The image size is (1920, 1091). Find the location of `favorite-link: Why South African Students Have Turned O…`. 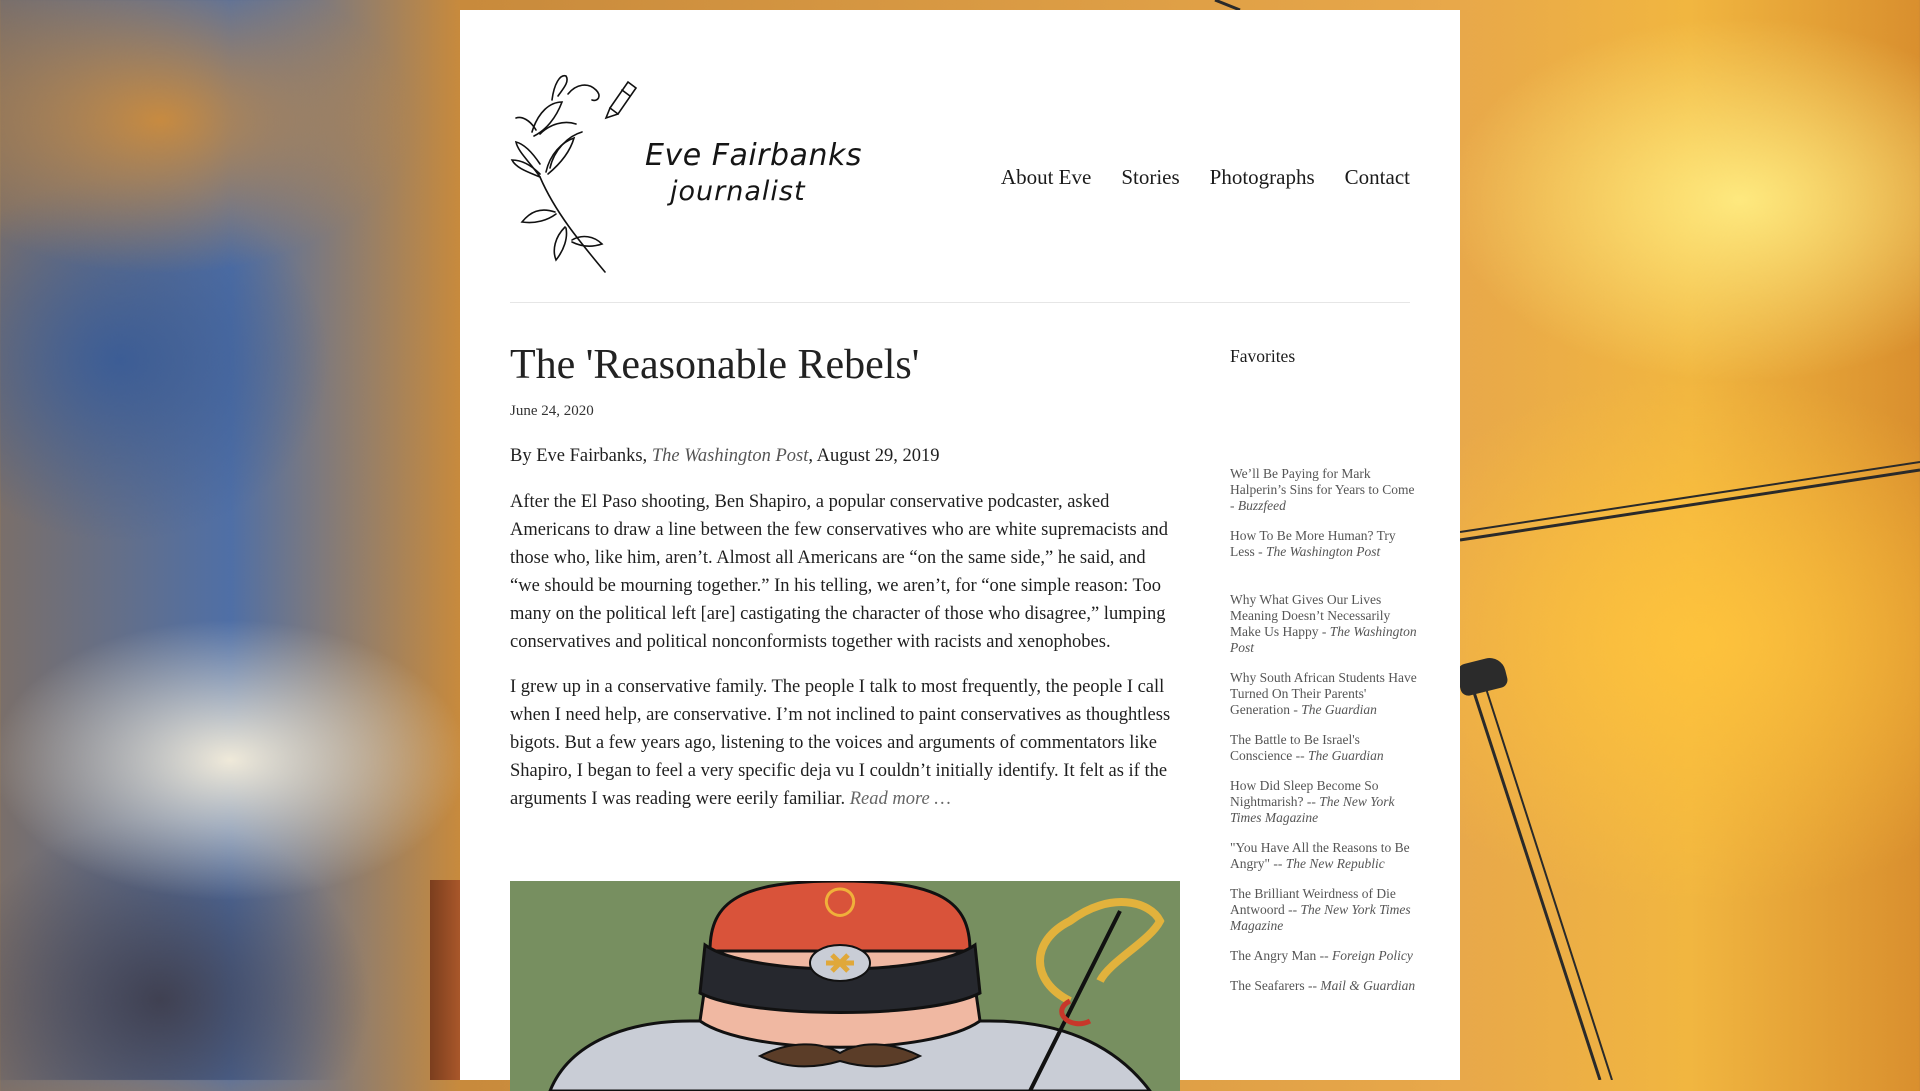

favorite-link: Why South African Students Have Turned O… is located at coordinates (1325, 694).